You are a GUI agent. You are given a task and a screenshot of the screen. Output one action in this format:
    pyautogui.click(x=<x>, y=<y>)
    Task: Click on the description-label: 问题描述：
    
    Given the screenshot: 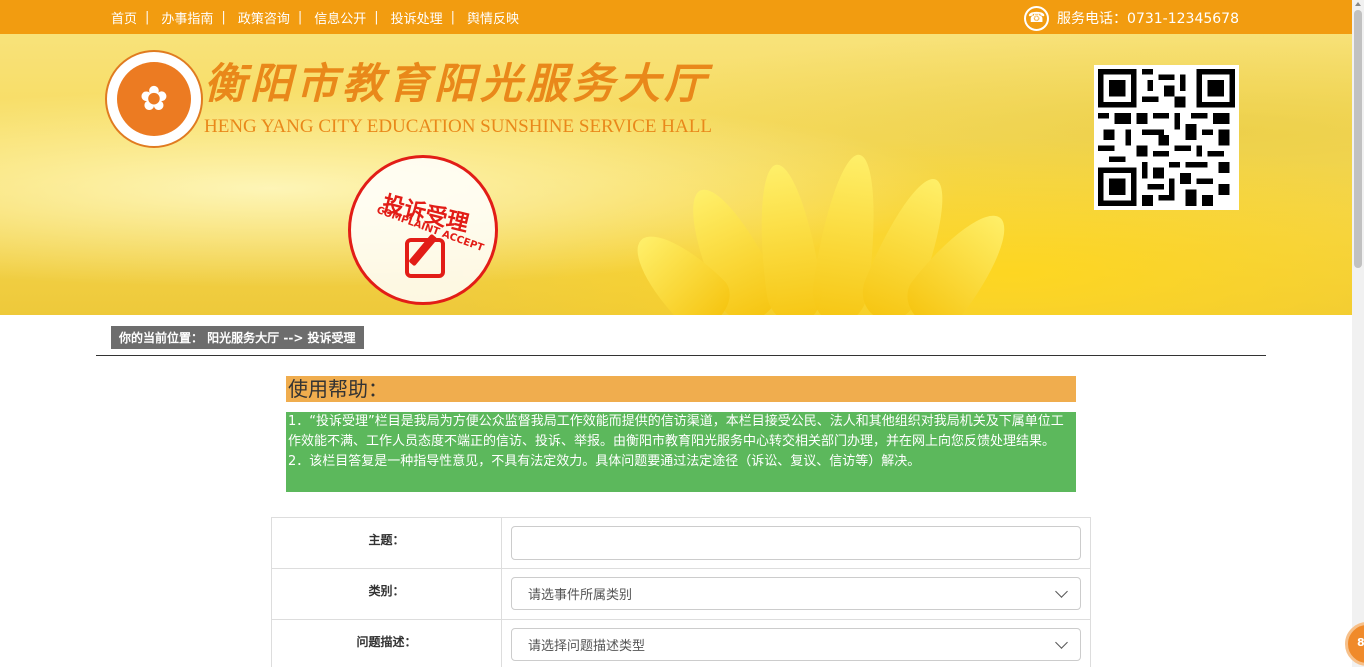 What is the action you would take?
    pyautogui.click(x=387, y=643)
    